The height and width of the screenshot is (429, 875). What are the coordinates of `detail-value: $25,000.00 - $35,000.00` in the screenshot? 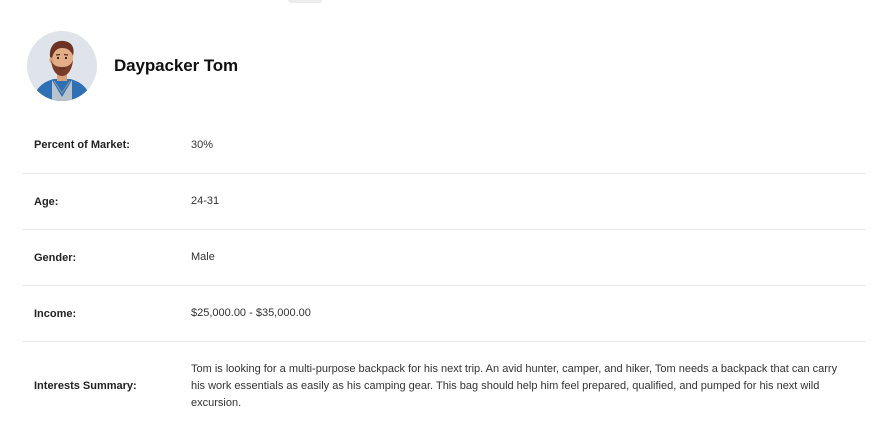 It's located at (251, 313).